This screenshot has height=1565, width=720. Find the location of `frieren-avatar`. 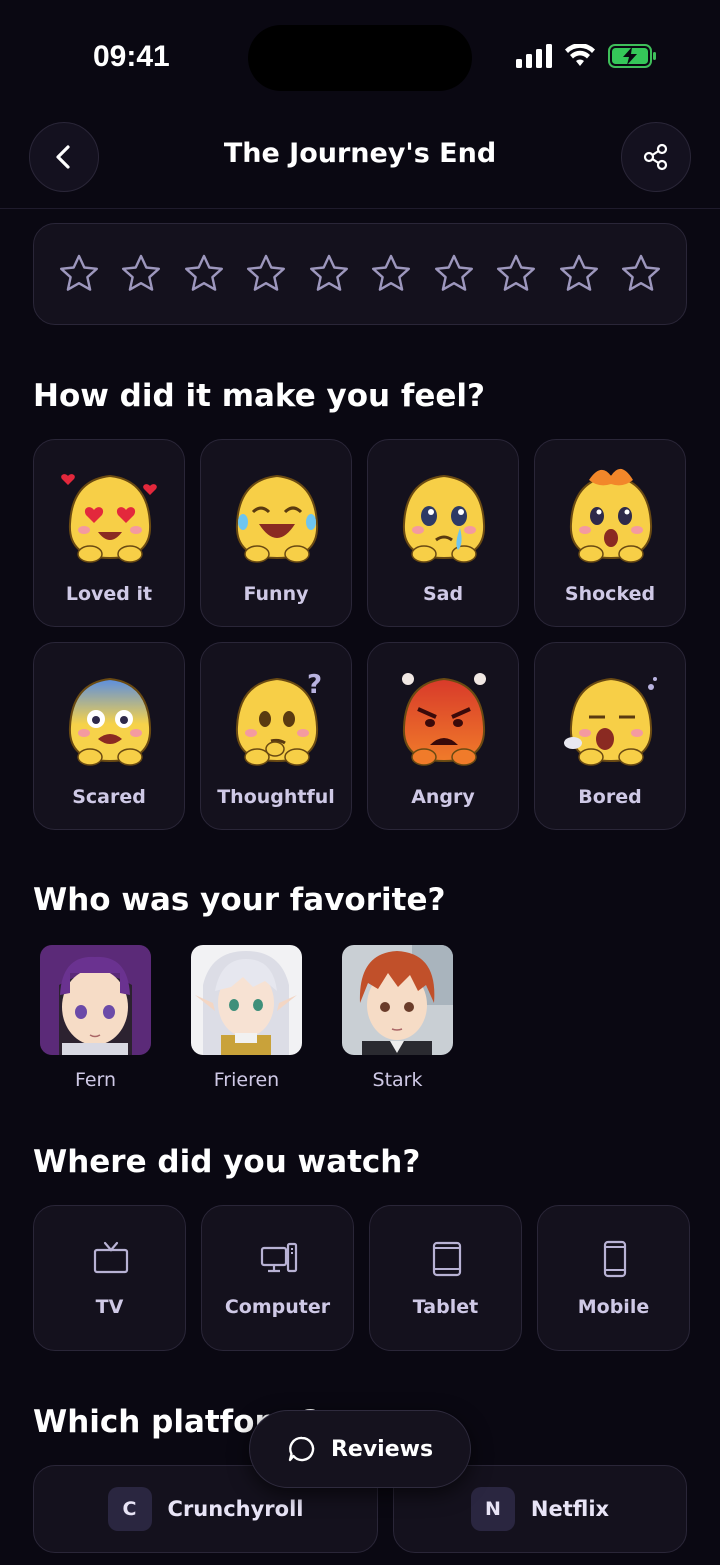

frieren-avatar is located at coordinates (246, 1000).